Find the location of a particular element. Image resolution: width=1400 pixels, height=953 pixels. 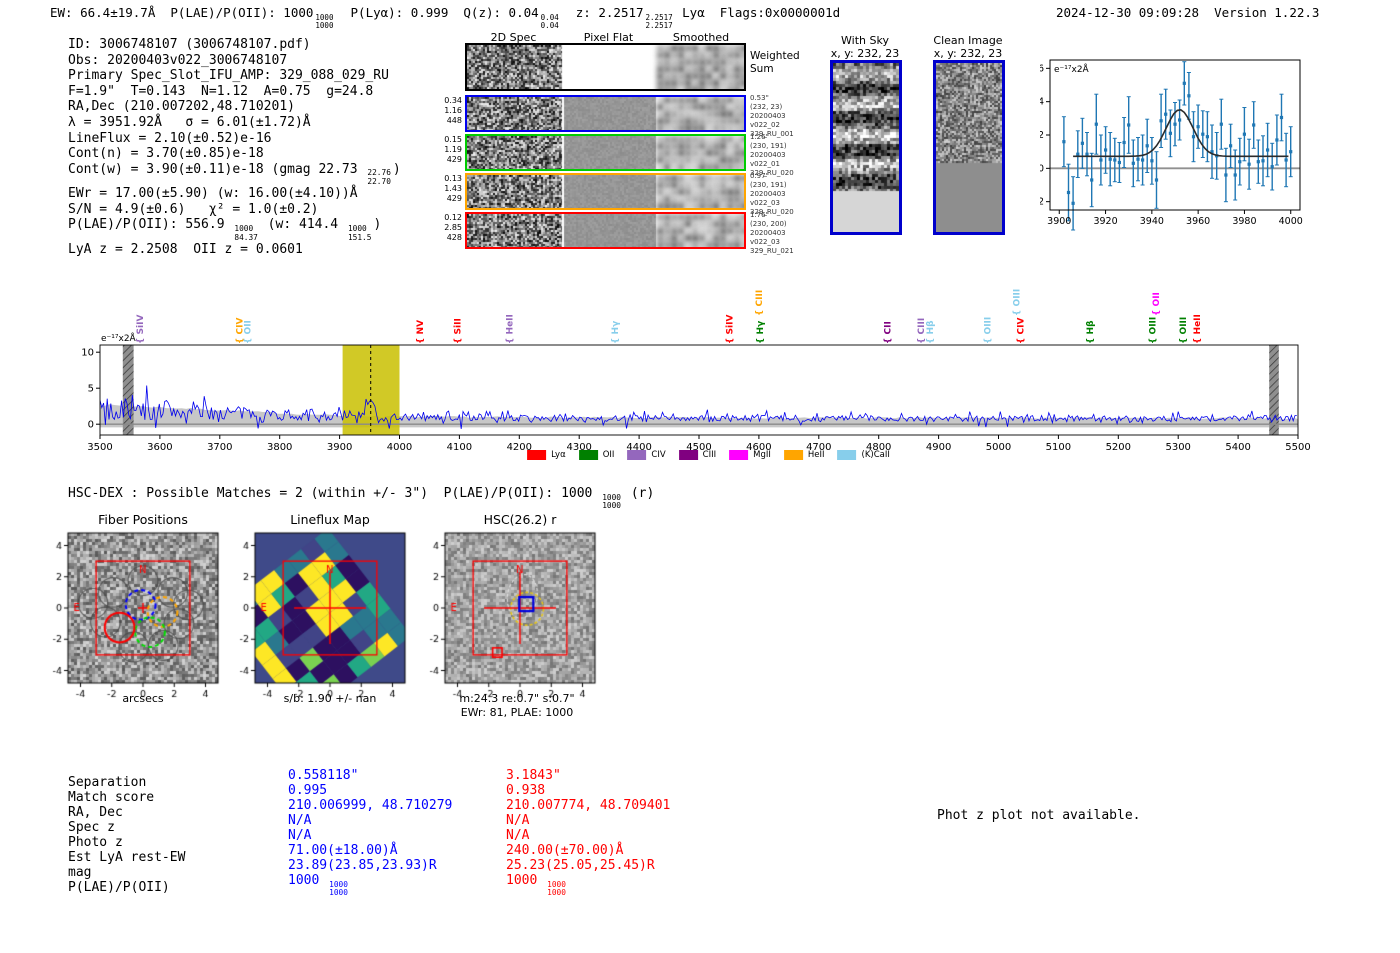

hsc-cutout-title: HSC(26.2) r is located at coordinates (520, 519).